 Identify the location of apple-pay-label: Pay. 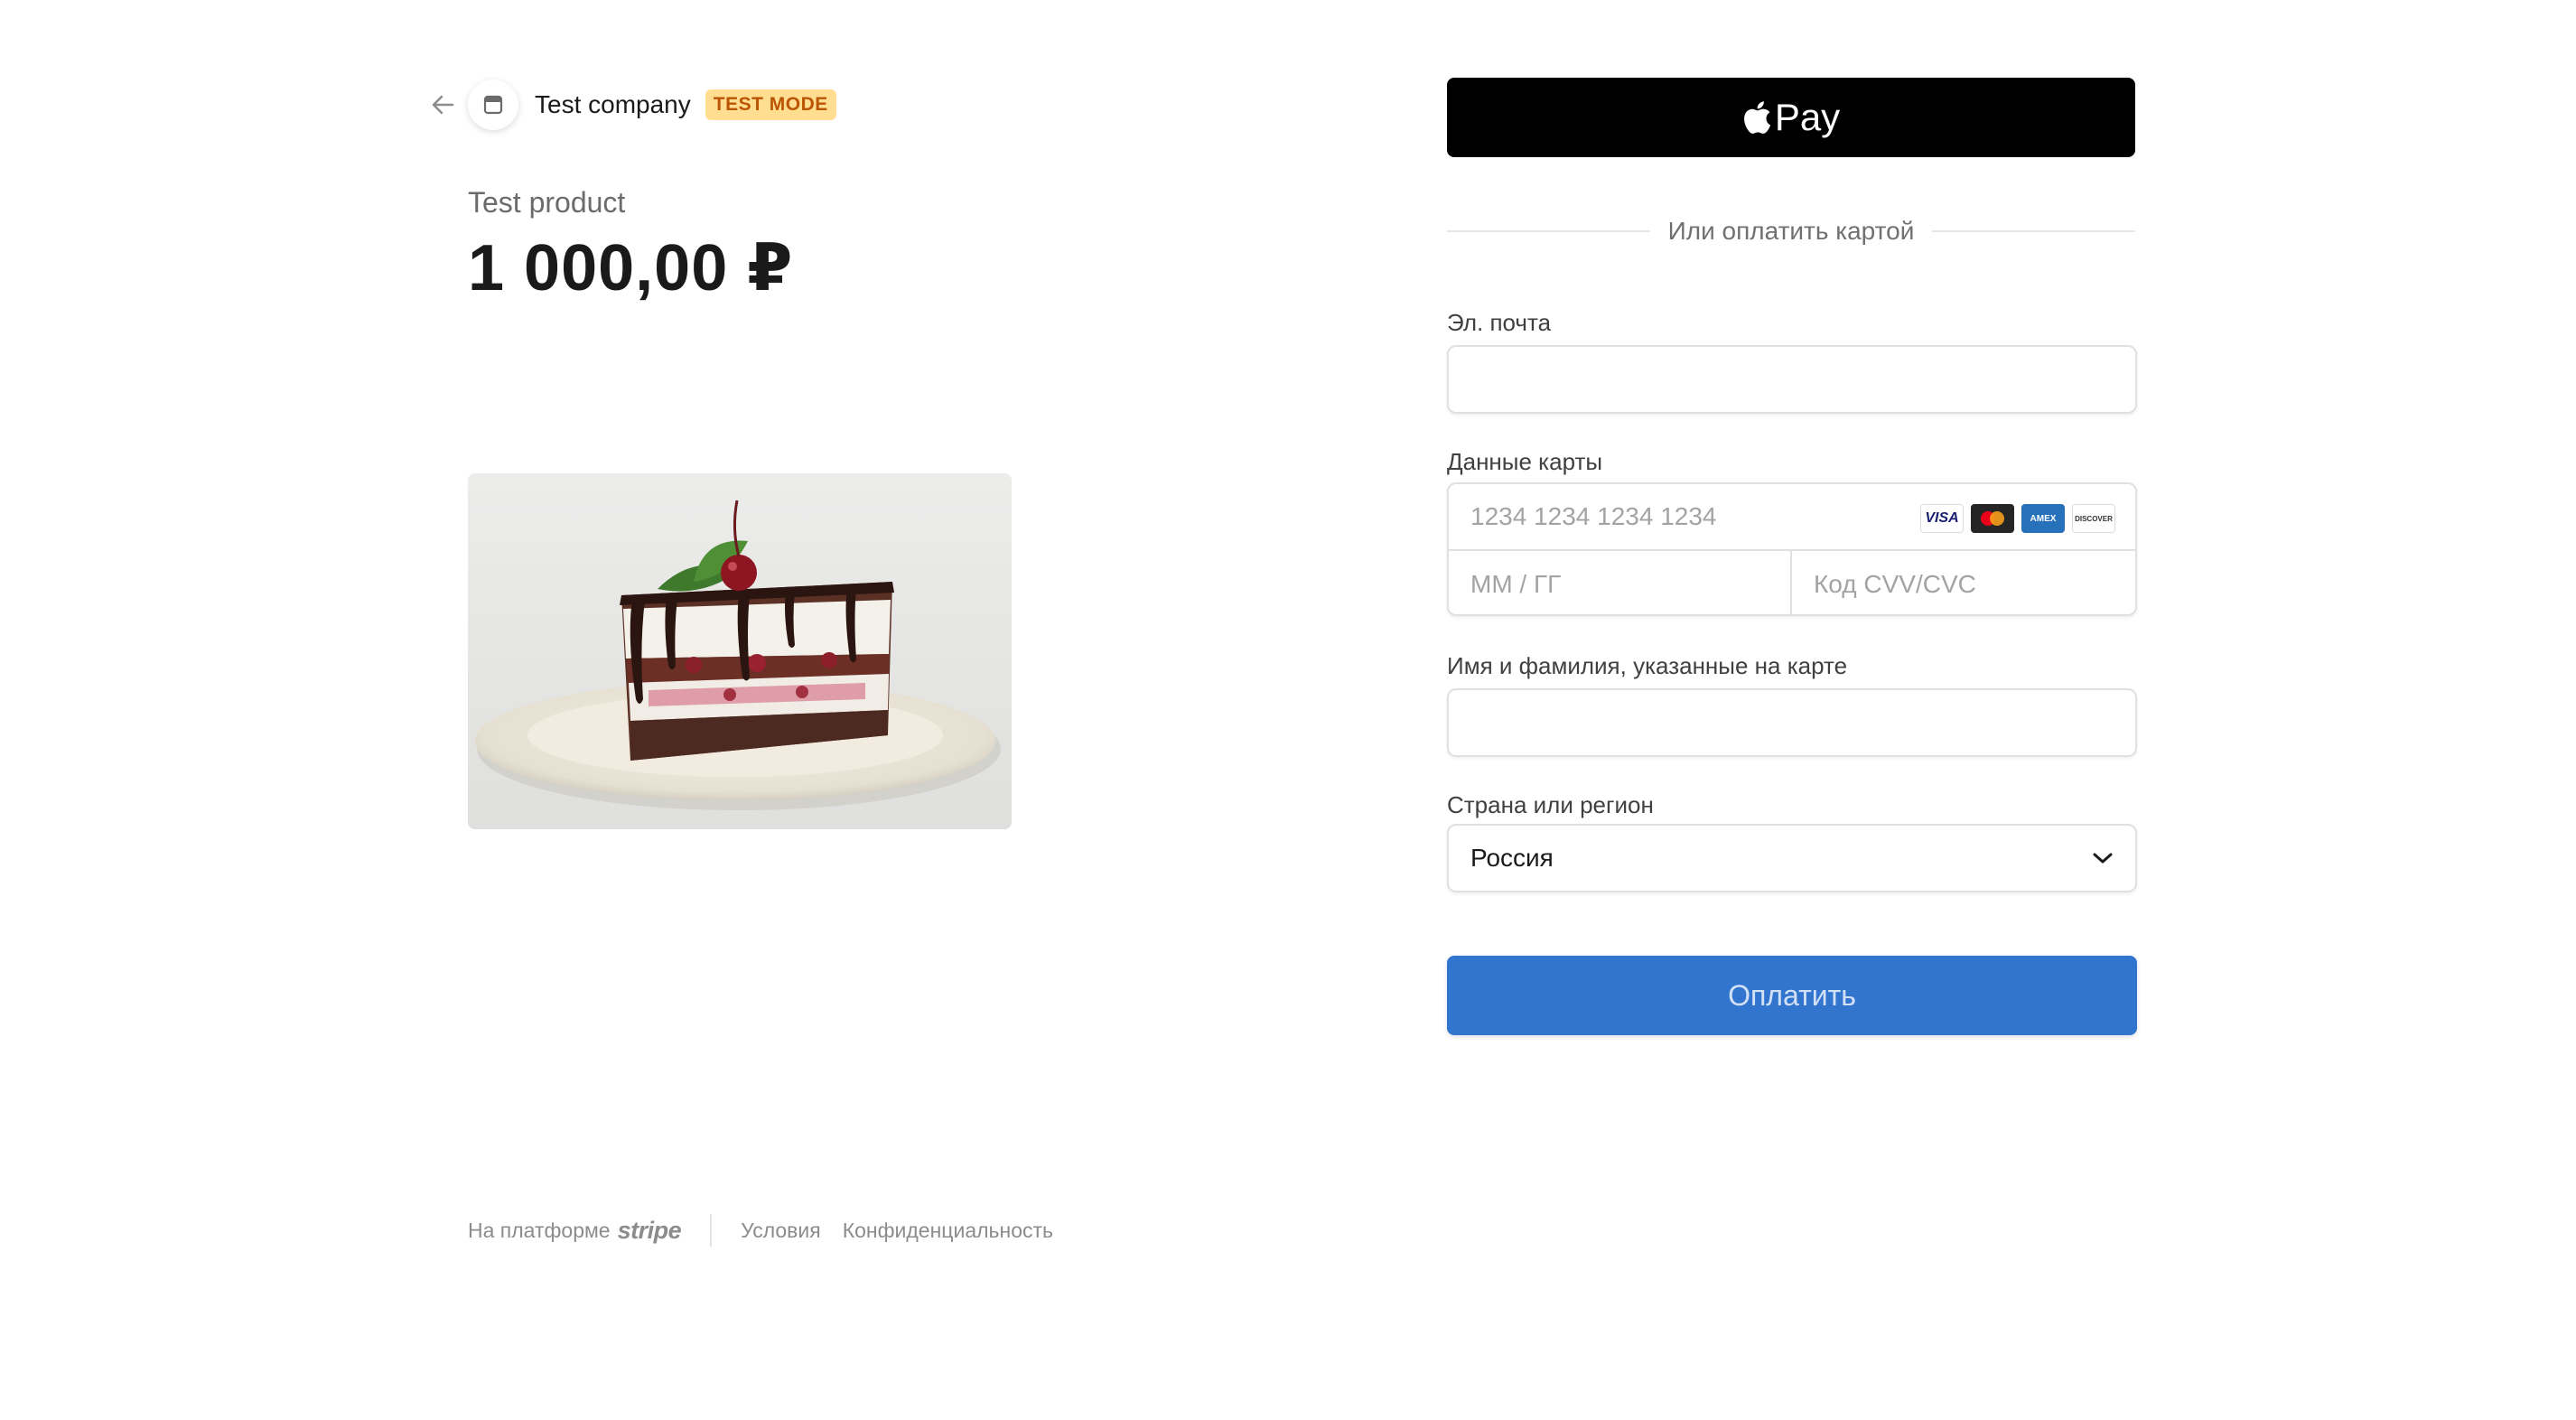
(1807, 117).